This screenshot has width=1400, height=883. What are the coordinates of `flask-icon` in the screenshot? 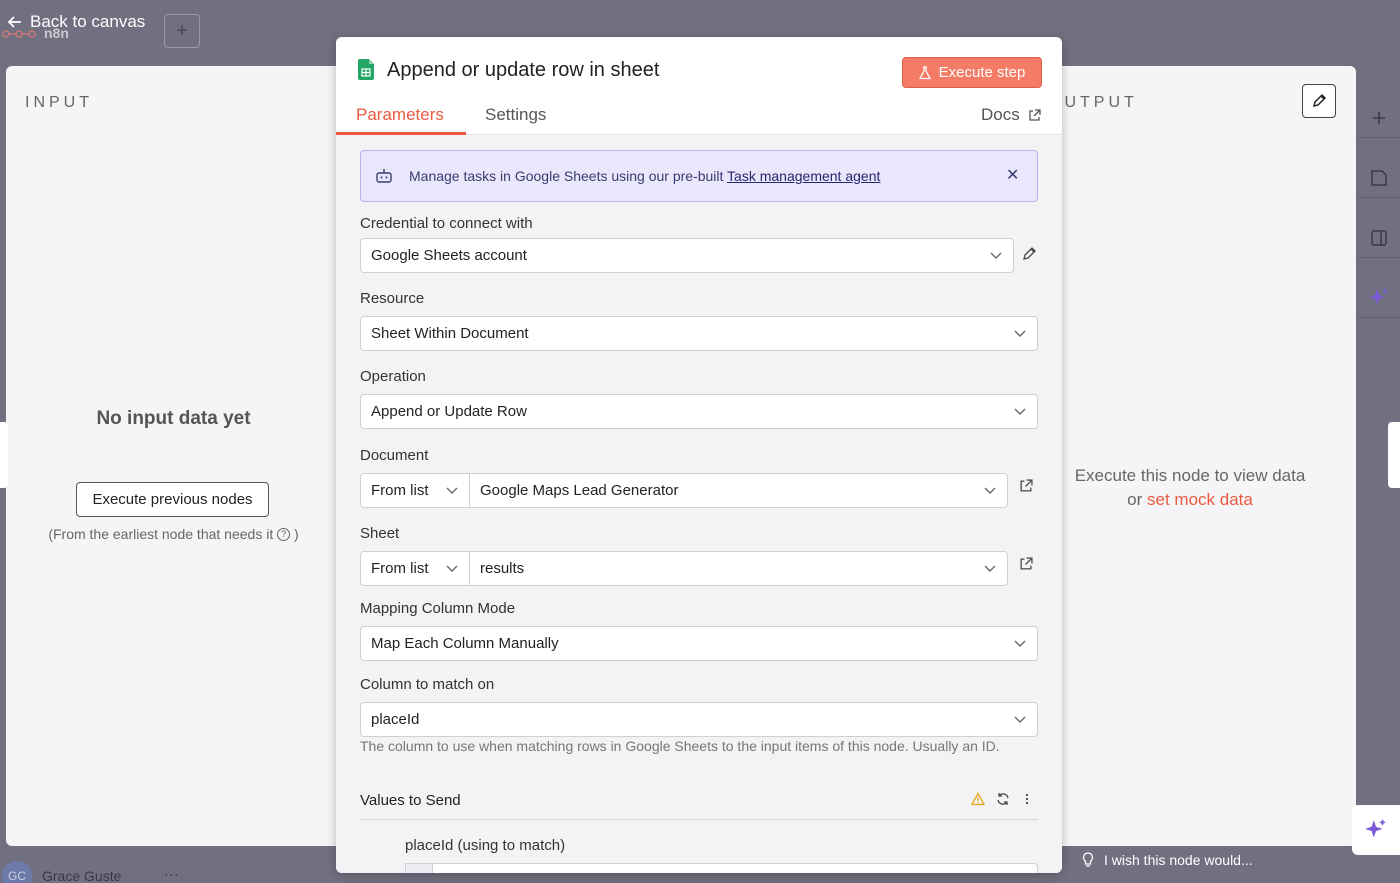 It's located at (924, 72).